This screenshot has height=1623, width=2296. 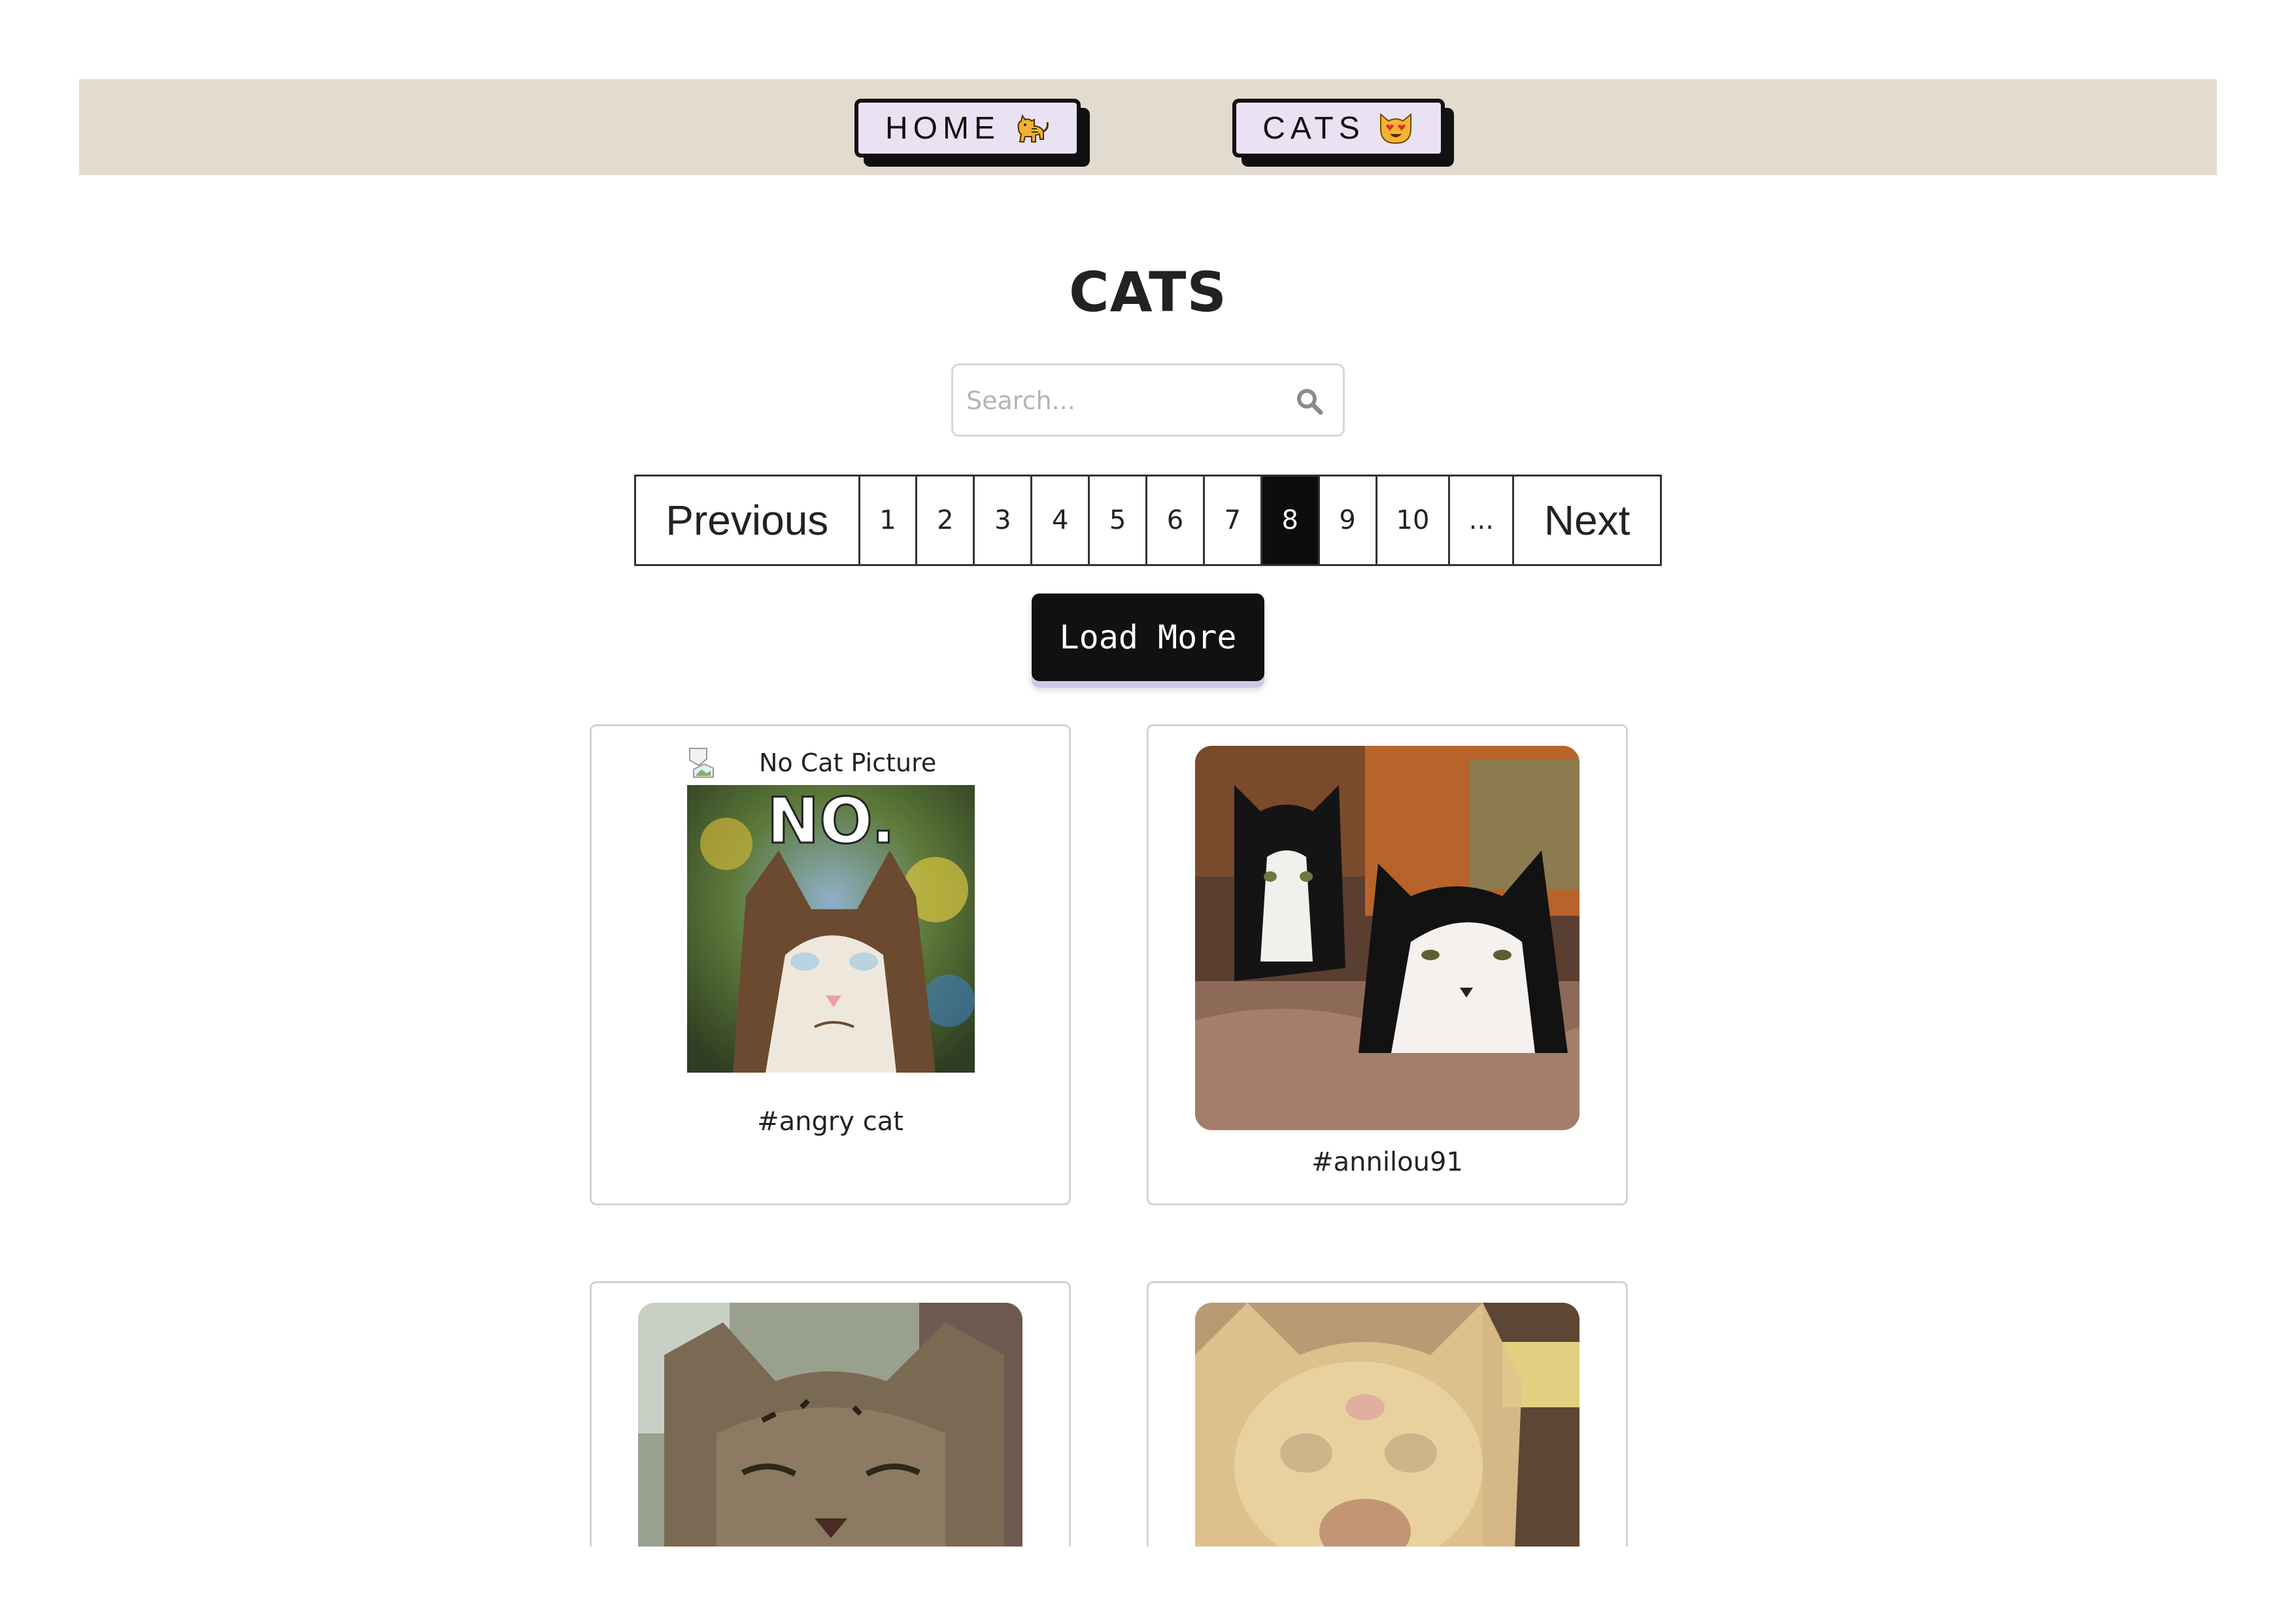 I want to click on search-box, so click(x=1148, y=400).